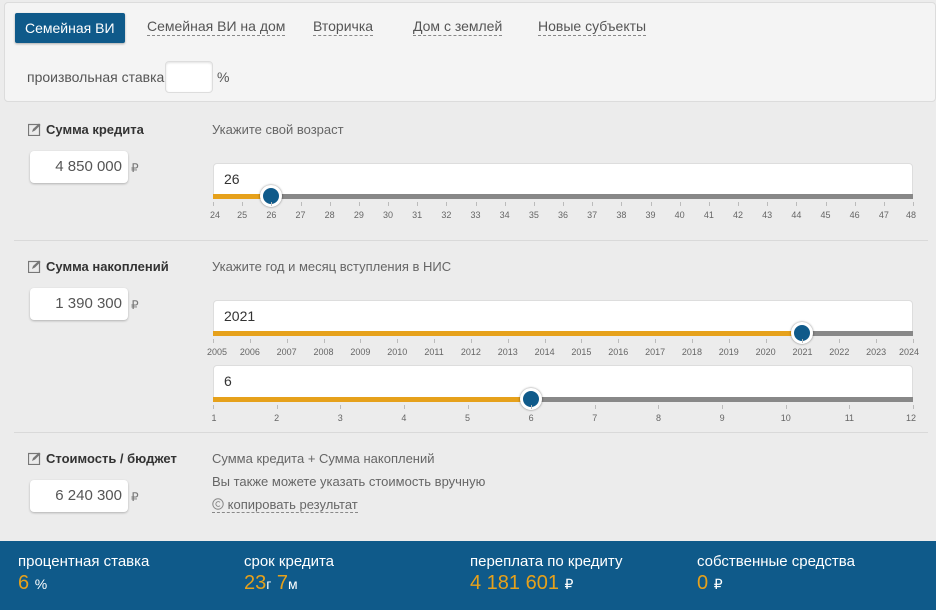  I want to click on result-rate-label: процентная ставка, so click(84, 561).